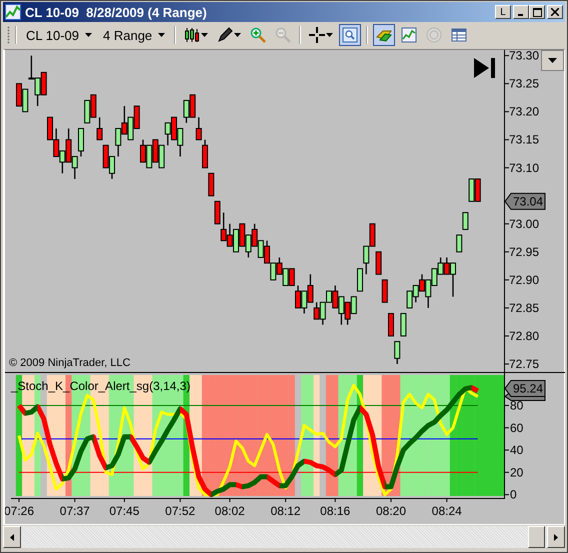 Image resolution: width=568 pixels, height=553 pixels. Describe the element at coordinates (524, 167) in the screenshot. I see `price-axis-label: 73.10` at that location.